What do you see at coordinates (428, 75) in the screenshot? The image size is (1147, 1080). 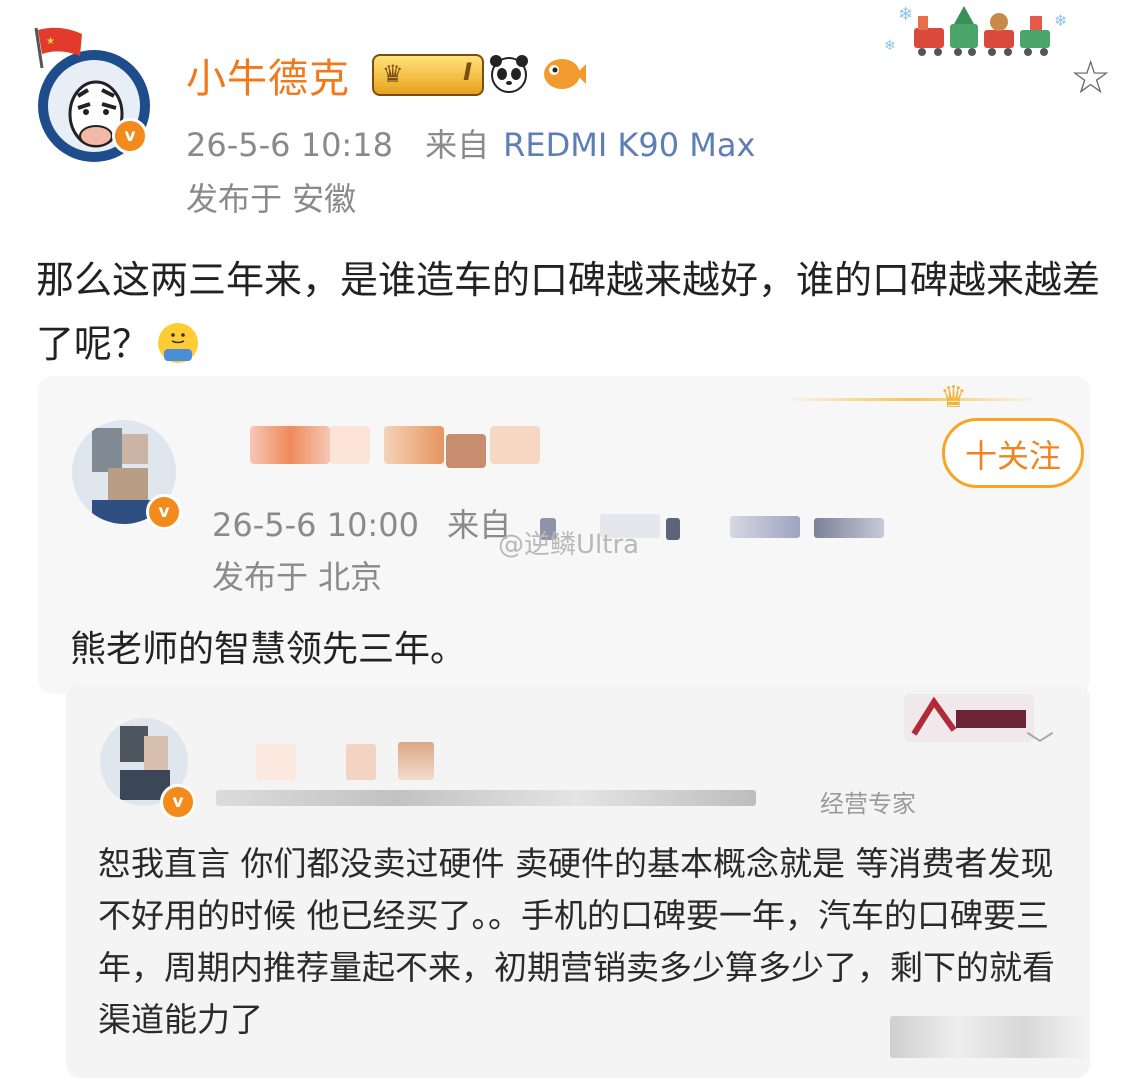 I see `crown-level-badge-icon: ♛ I` at bounding box center [428, 75].